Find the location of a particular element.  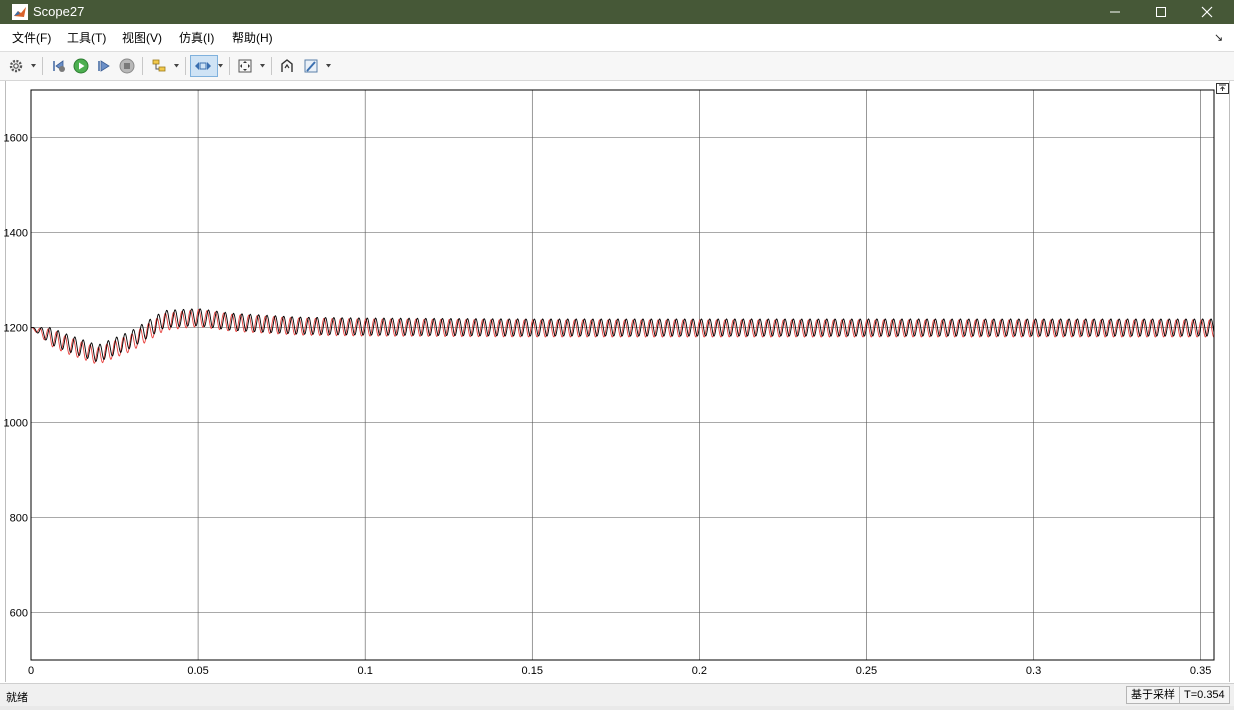

sim-time-label: T=0.354 is located at coordinates (1204, 695).